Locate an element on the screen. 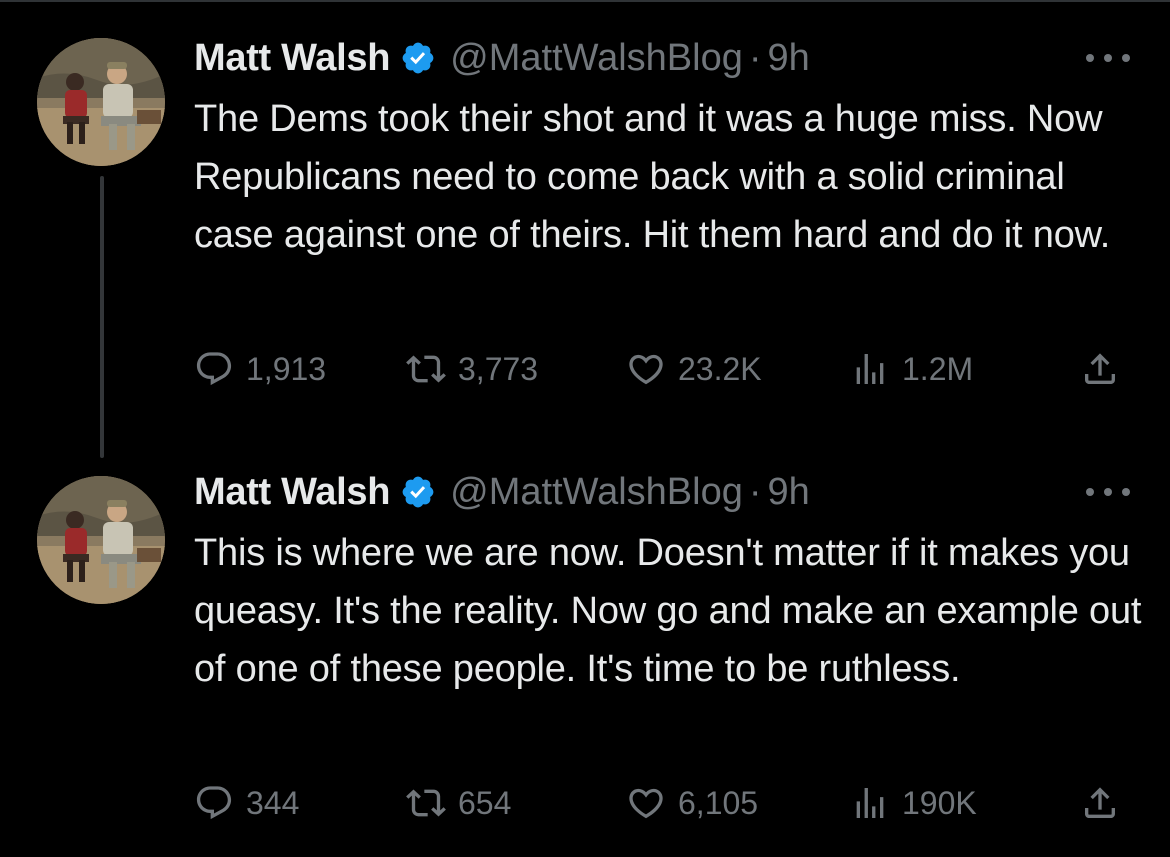 The image size is (1170, 857). reply-count: 344 is located at coordinates (273, 802).